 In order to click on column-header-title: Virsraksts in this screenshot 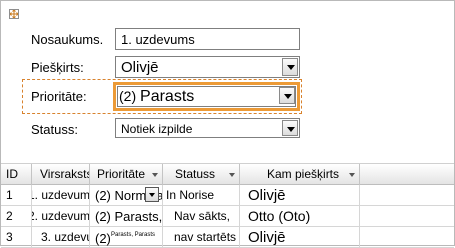, I will do `click(61, 174)`.